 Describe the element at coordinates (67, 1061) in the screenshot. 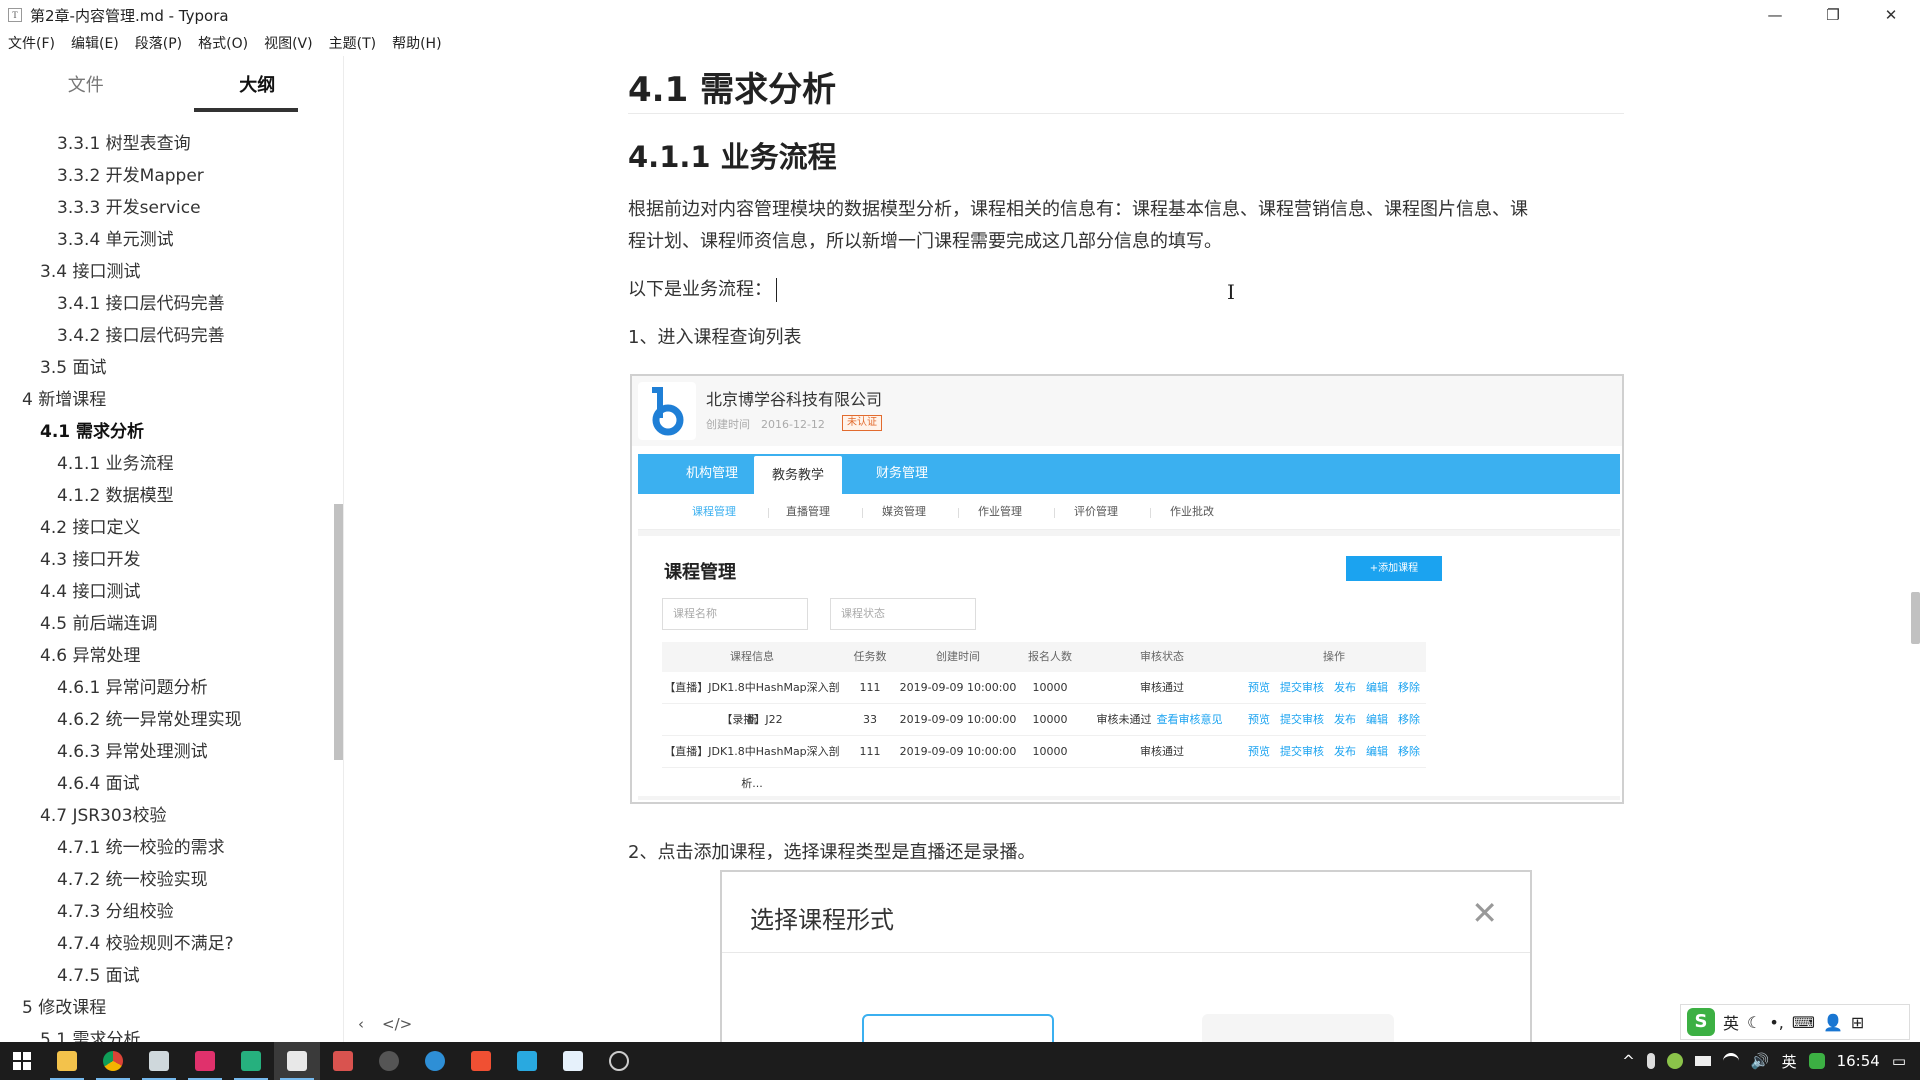

I see `explorer-icon` at that location.